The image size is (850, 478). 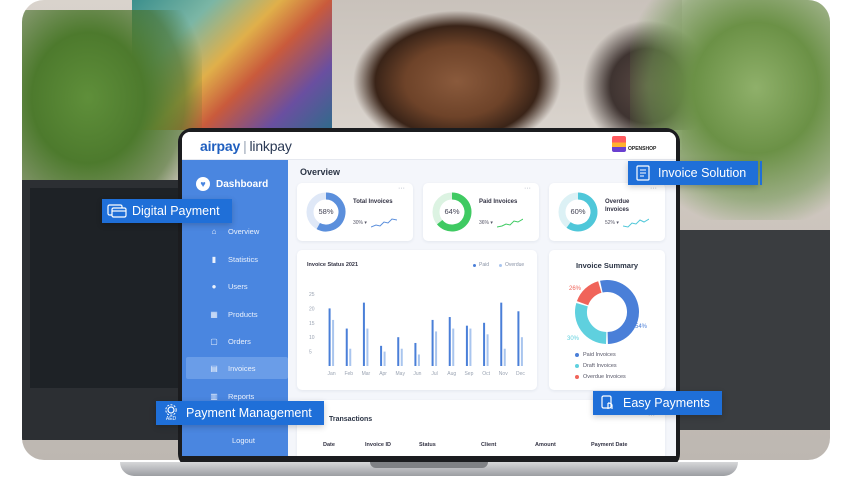 I want to click on stat-title: Total Invoices, so click(x=373, y=202).